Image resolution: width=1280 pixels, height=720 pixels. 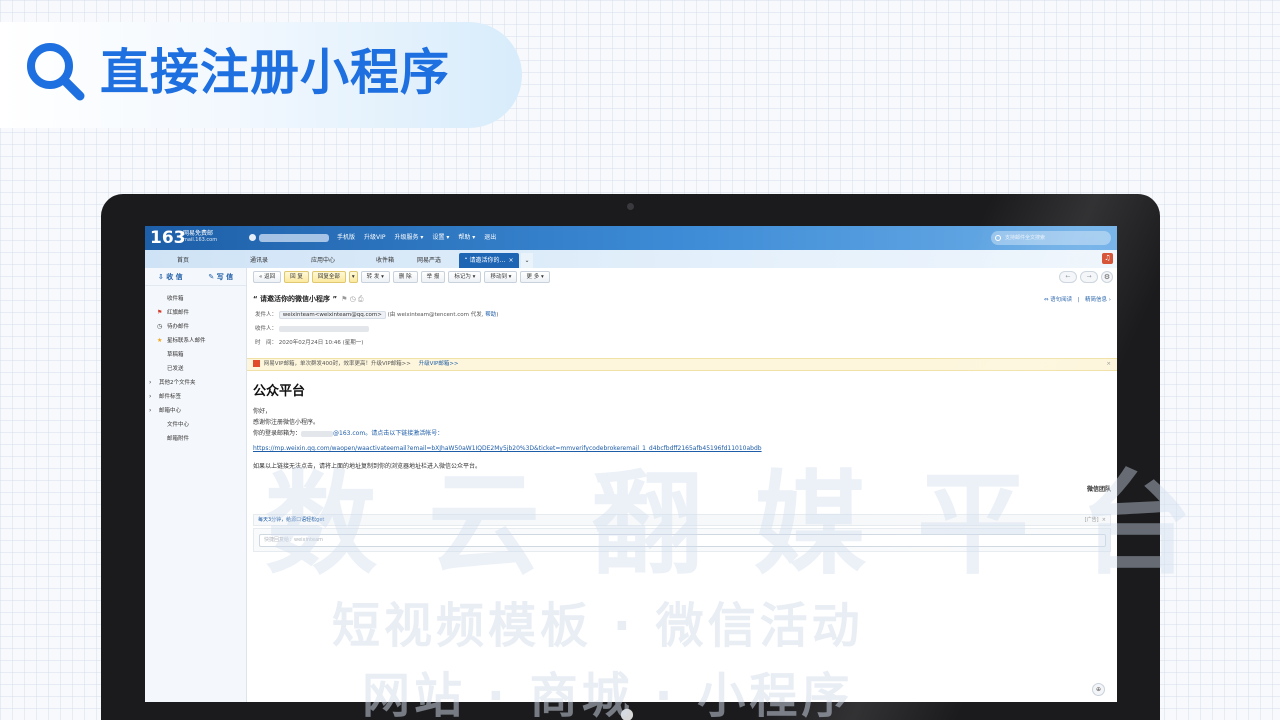 What do you see at coordinates (291, 520) in the screenshot?
I see `ad-link: 每天3分钟，给源口语轻松get` at bounding box center [291, 520].